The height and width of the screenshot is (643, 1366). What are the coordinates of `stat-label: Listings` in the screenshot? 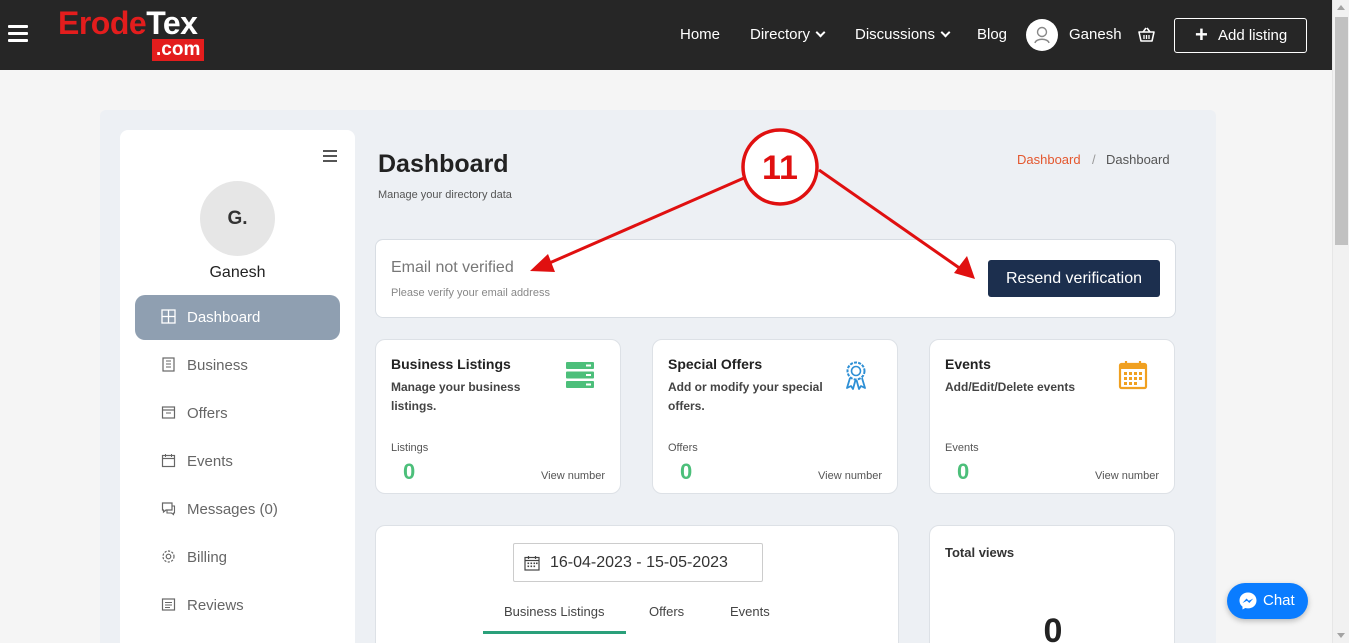 It's located at (410, 448).